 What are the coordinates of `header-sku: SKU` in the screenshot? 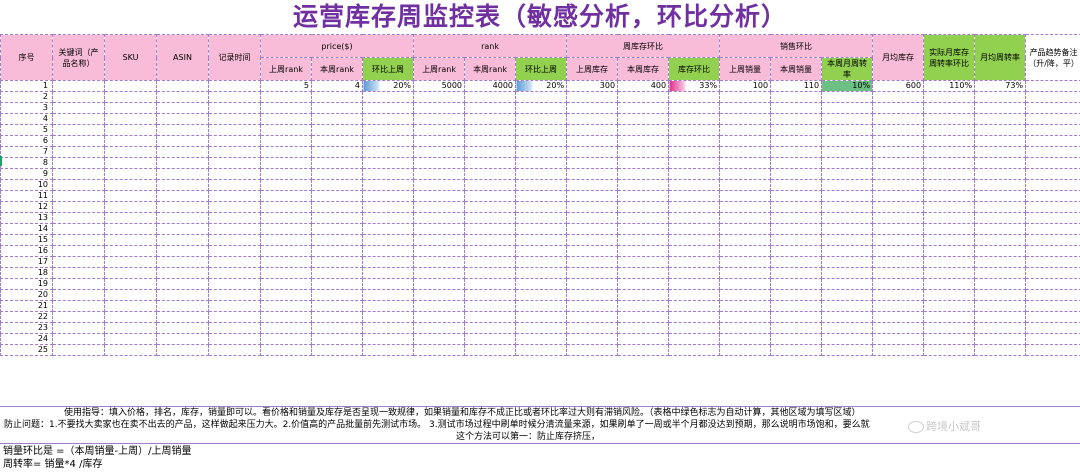 It's located at (130, 57).